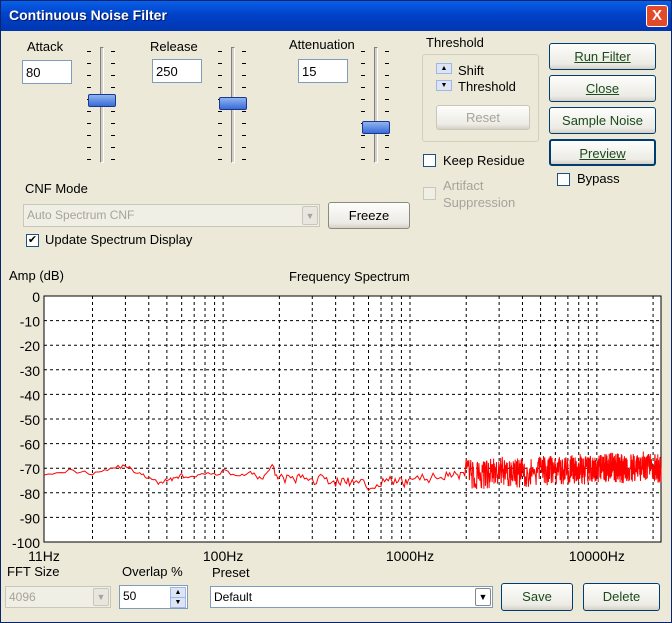 The width and height of the screenshot is (672, 623). What do you see at coordinates (444, 85) in the screenshot?
I see `threshold-down-button: ▼` at bounding box center [444, 85].